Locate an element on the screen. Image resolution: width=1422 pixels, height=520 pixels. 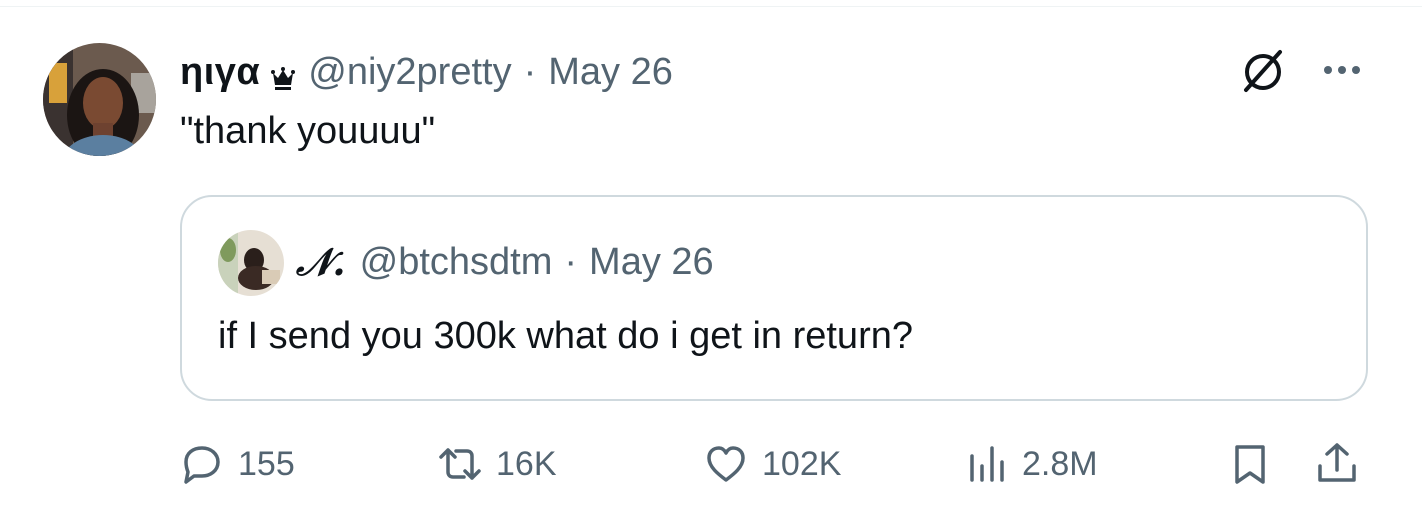
quoted-author-handle: @btchsdtm is located at coordinates (456, 262).